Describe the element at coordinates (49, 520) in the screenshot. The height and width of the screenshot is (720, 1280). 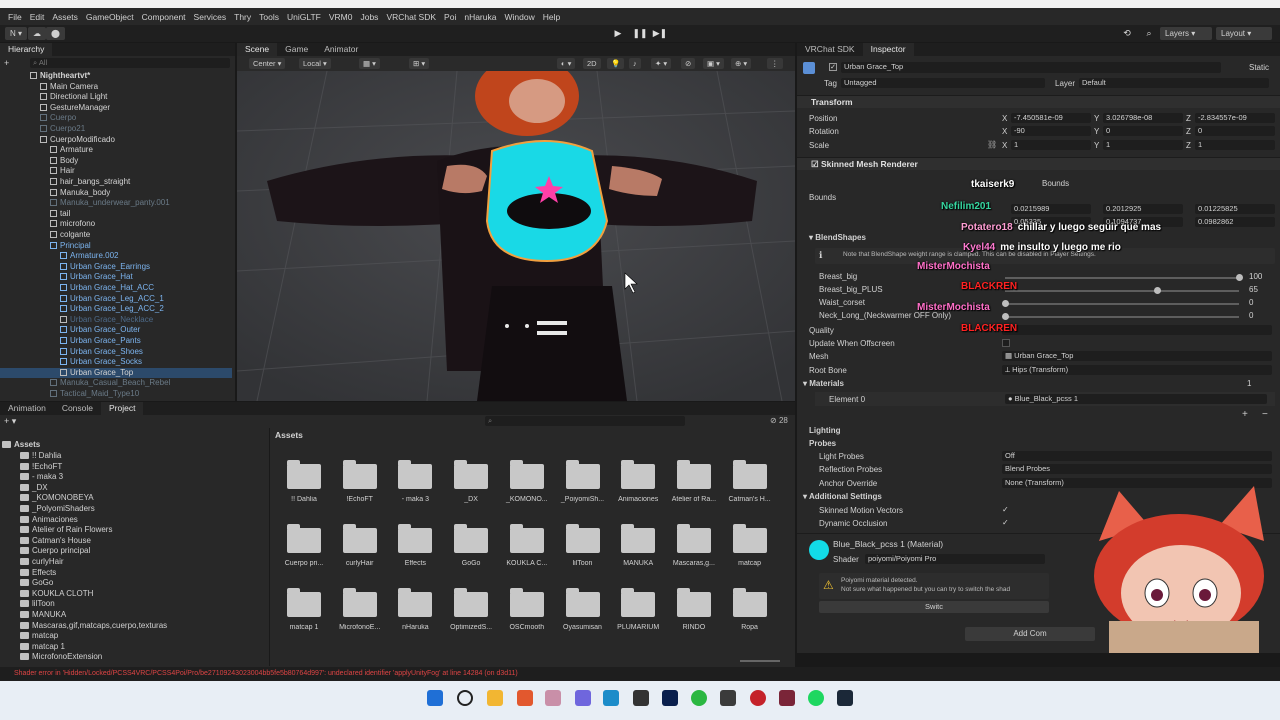
I see `project-folder-item: Animaciones` at that location.